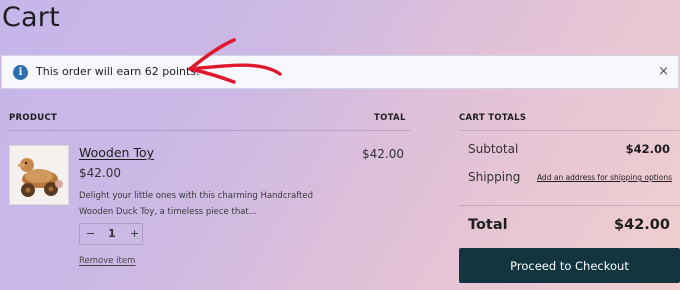 The image size is (680, 290). I want to click on line-item-total: $42.00, so click(383, 154).